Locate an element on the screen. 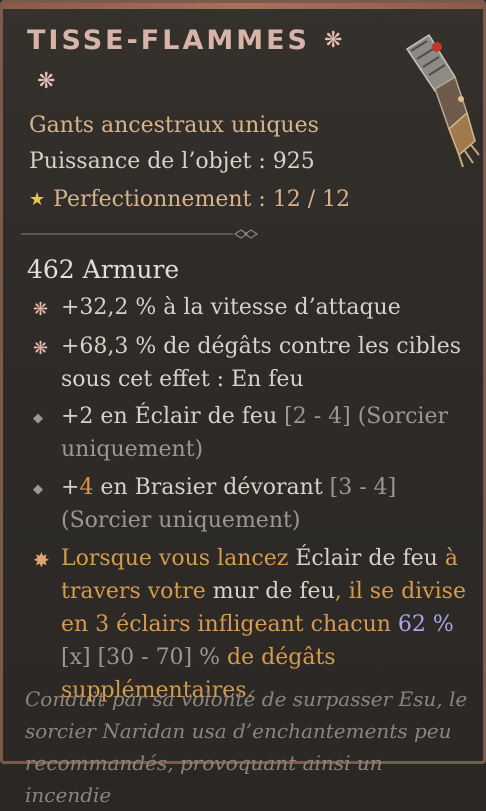 The width and height of the screenshot is (486, 811). perfection-text: Perfectionnement : 12 / 12 is located at coordinates (202, 199).